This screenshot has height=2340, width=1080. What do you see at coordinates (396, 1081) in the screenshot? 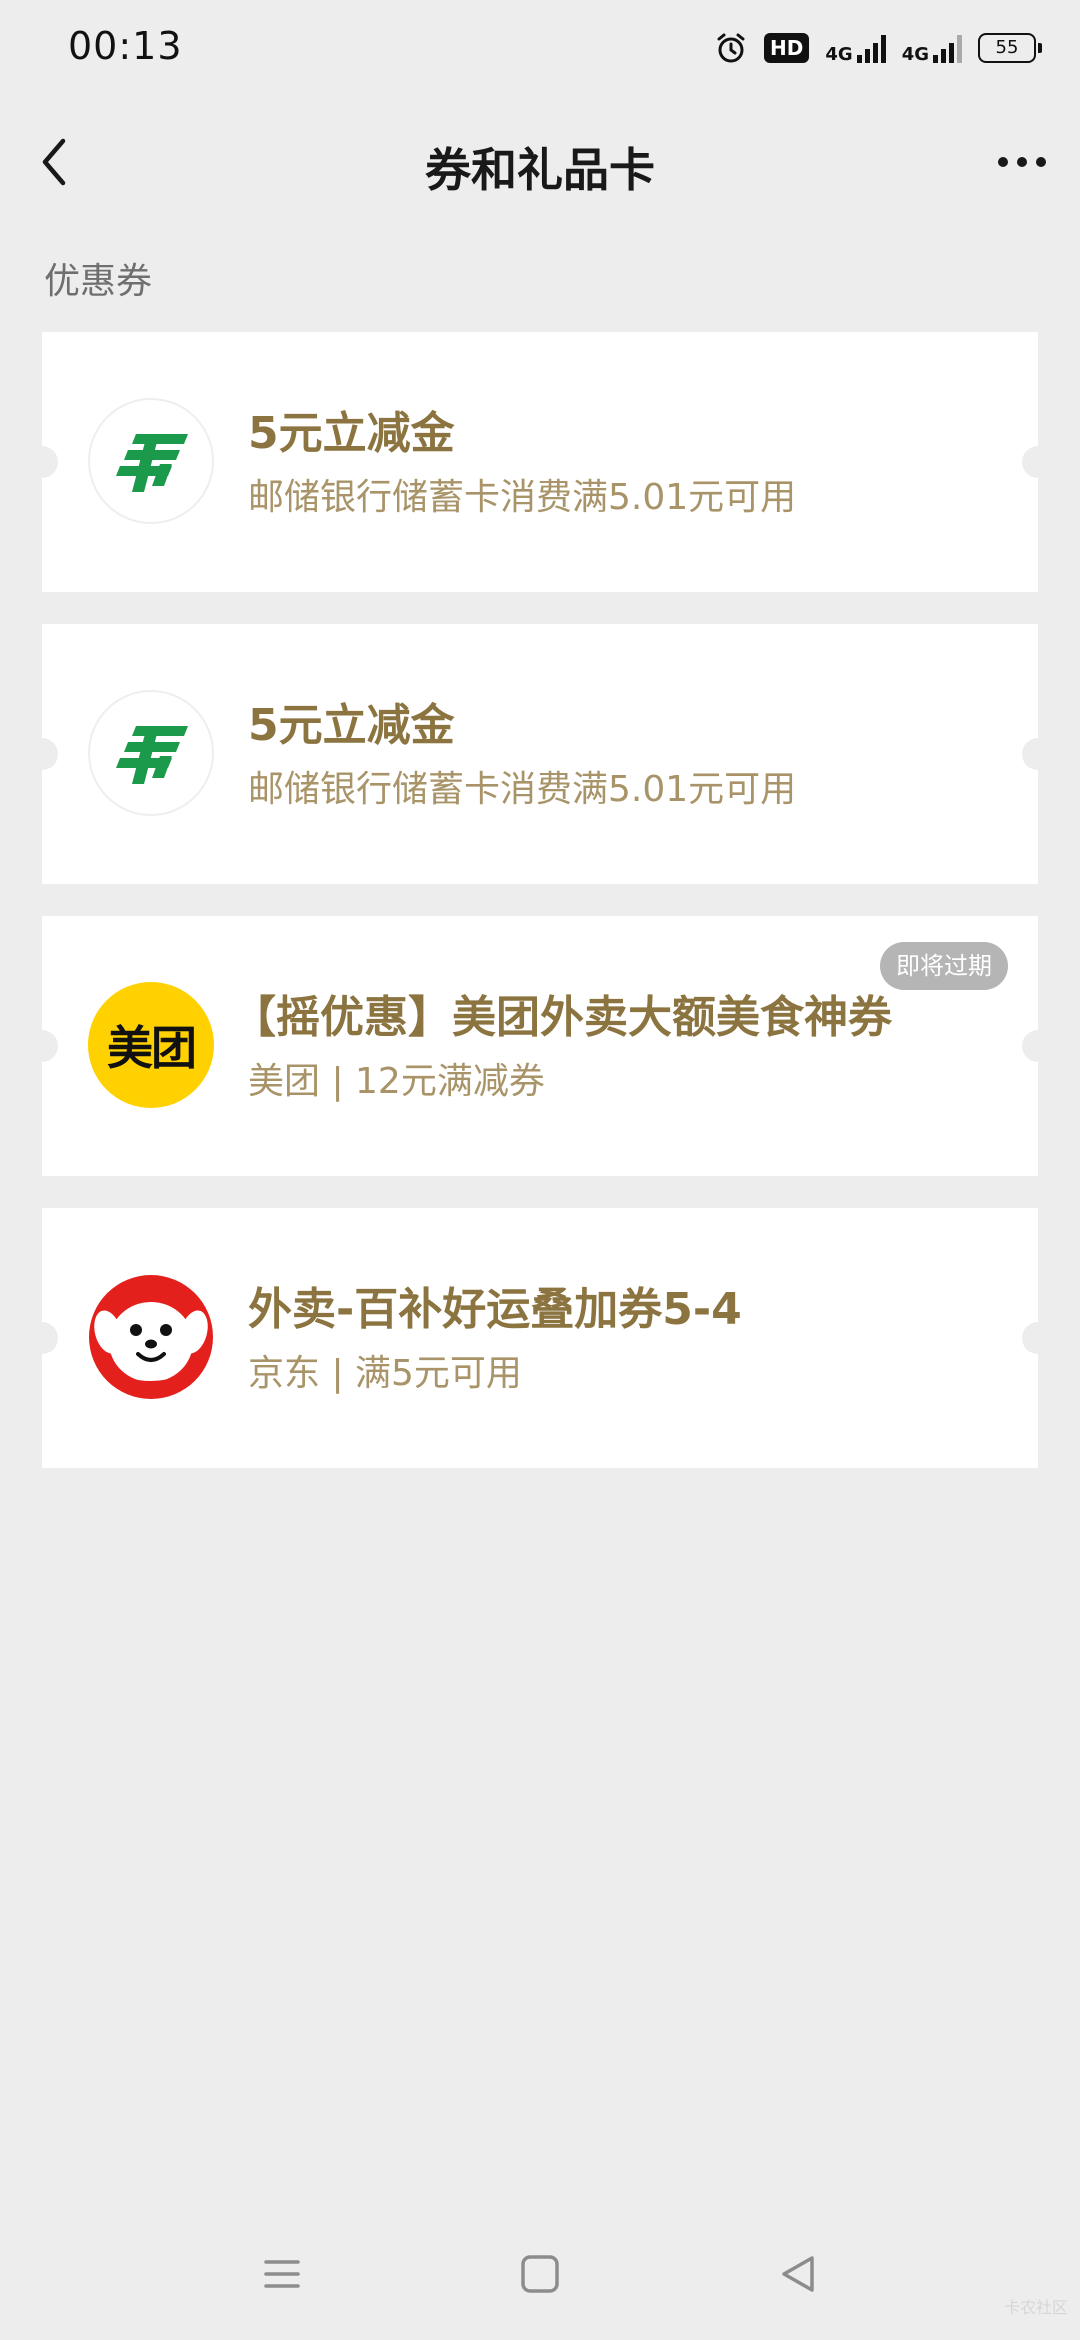
I see `coupon-subtitle: 美团 | 12元满减券` at bounding box center [396, 1081].